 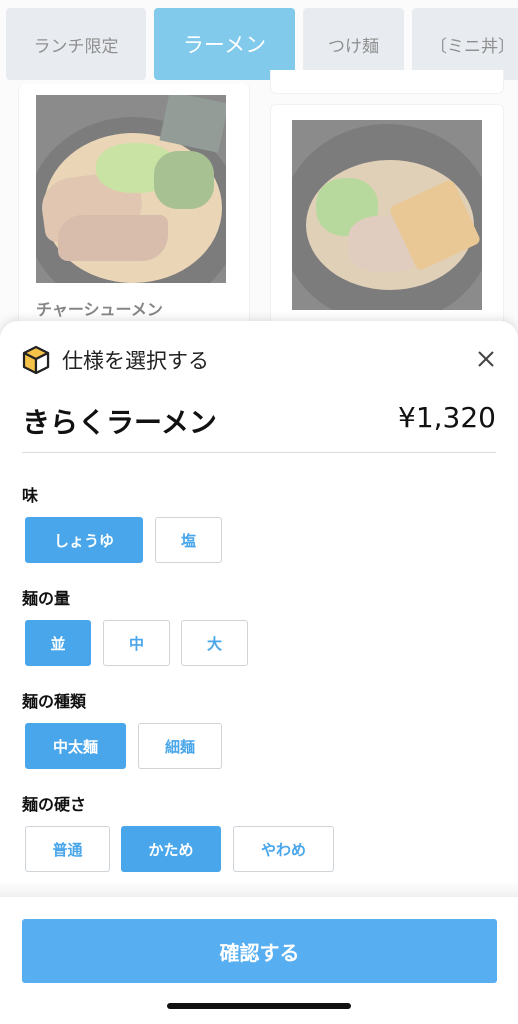 I want to click on sheet-header: 仕様を選択する, so click(x=114, y=360).